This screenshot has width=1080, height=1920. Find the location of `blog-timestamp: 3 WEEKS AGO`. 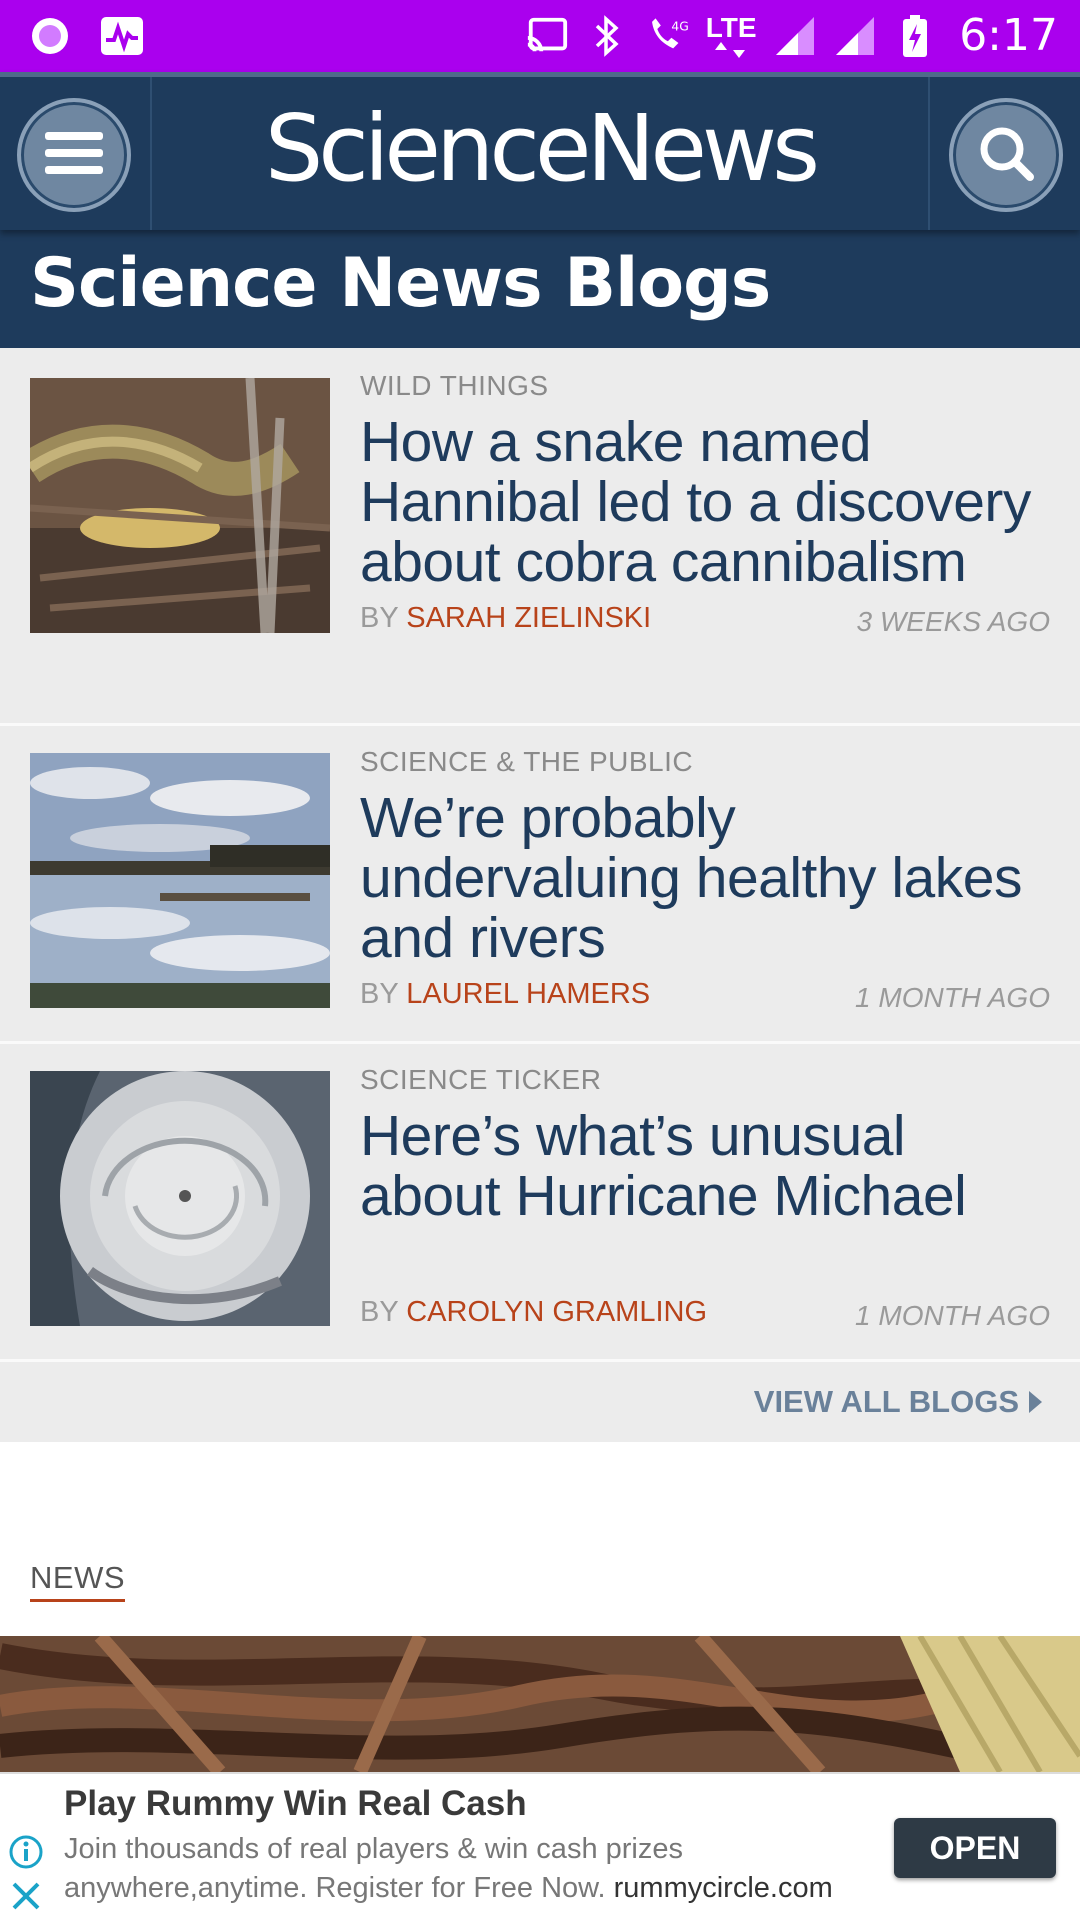

blog-timestamp: 3 WEEKS AGO is located at coordinates (953, 621).